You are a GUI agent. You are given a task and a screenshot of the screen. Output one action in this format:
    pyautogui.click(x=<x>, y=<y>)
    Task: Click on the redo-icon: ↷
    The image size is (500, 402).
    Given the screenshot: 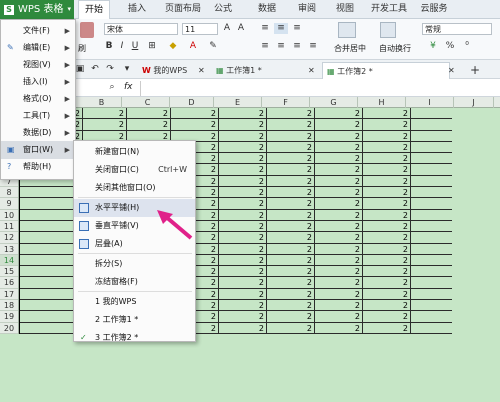 What is the action you would take?
    pyautogui.click(x=110, y=69)
    